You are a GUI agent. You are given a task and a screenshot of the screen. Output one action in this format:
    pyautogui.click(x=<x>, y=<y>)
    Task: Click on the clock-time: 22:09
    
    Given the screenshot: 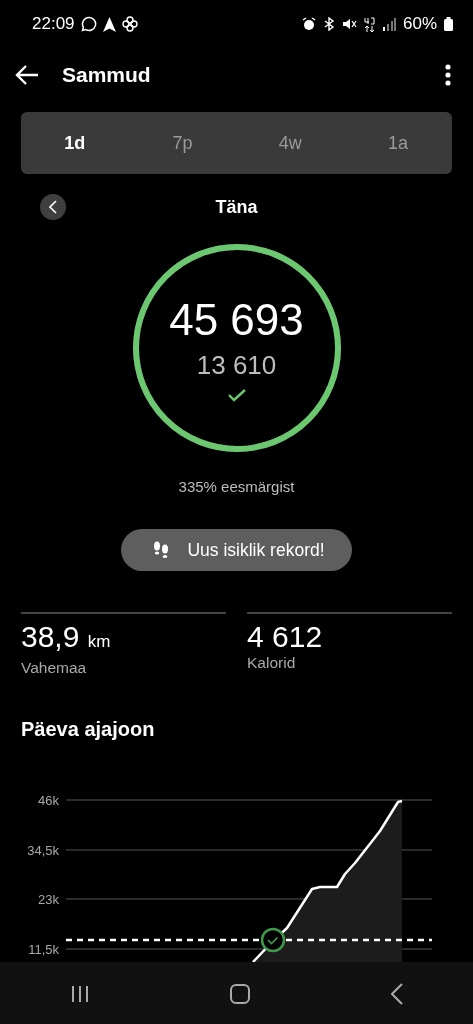 What is the action you would take?
    pyautogui.click(x=53, y=24)
    